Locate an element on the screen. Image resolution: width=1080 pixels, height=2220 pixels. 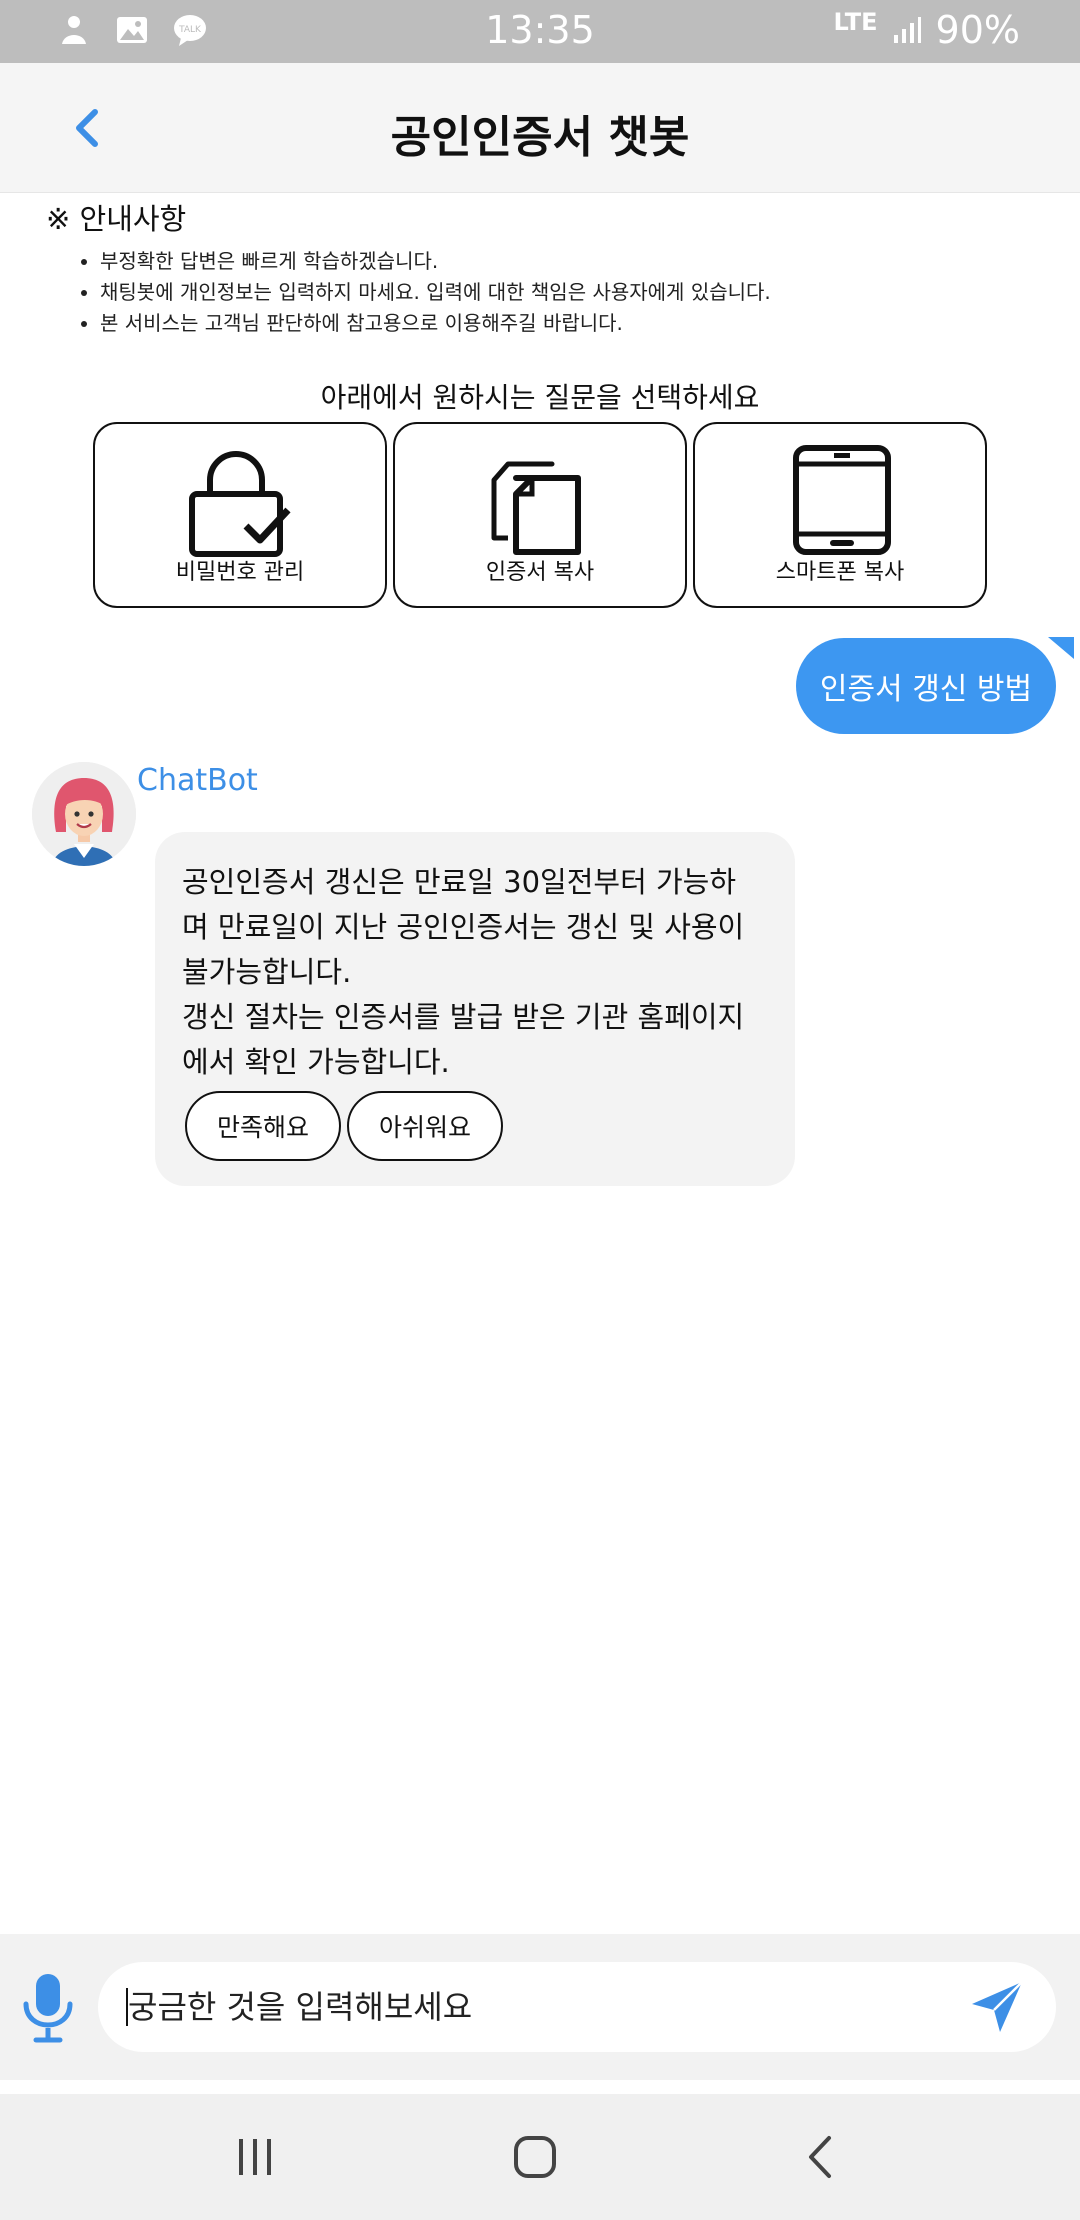
status-right: LTE 90% is located at coordinates (926, 30).